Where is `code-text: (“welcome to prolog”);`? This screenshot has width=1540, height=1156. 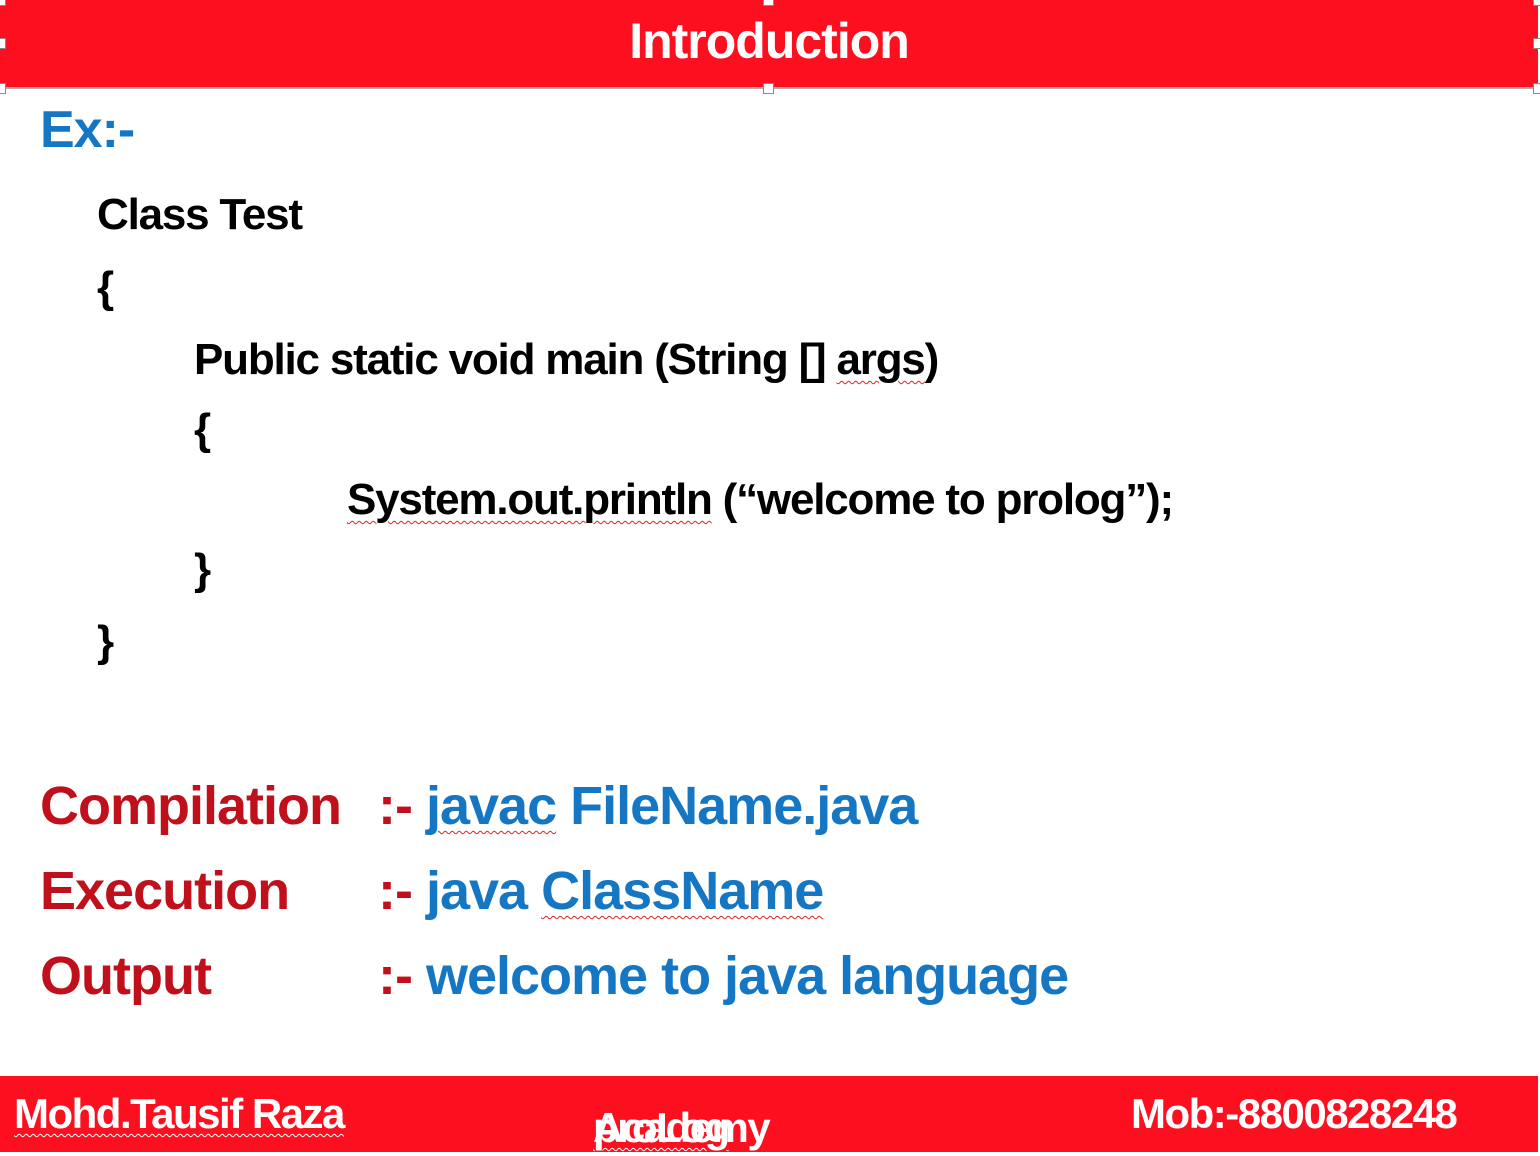
code-text: (“welcome to prolog”); is located at coordinates (942, 499).